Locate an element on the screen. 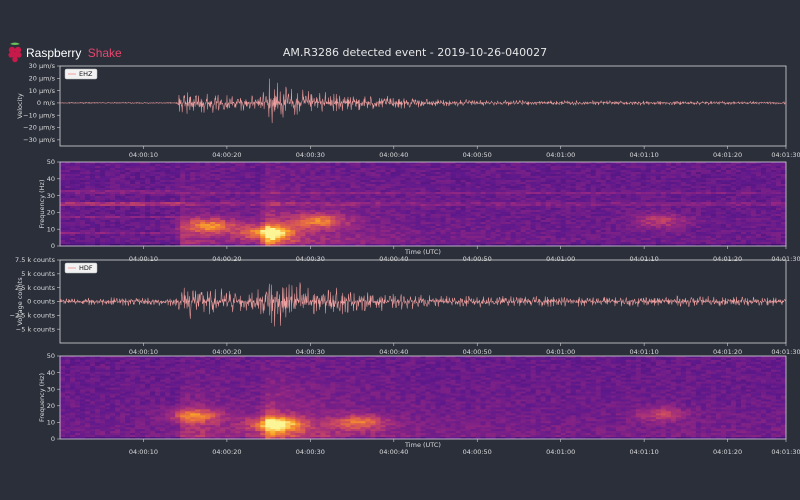 This screenshot has height=500, width=800. x-tick-label: 04:01:00 is located at coordinates (560, 155).